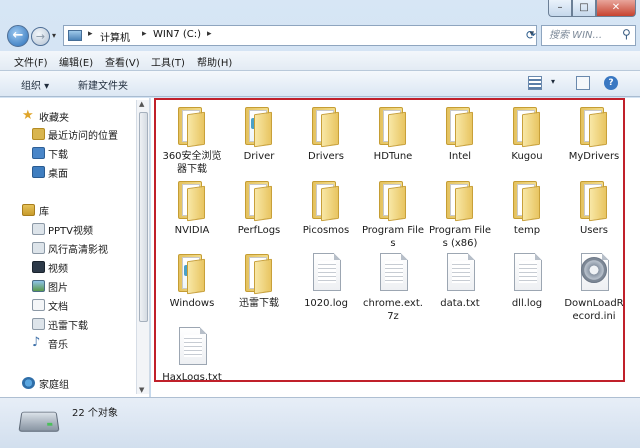  What do you see at coordinates (626, 34) in the screenshot?
I see `search-icon: ⚲` at bounding box center [626, 34].